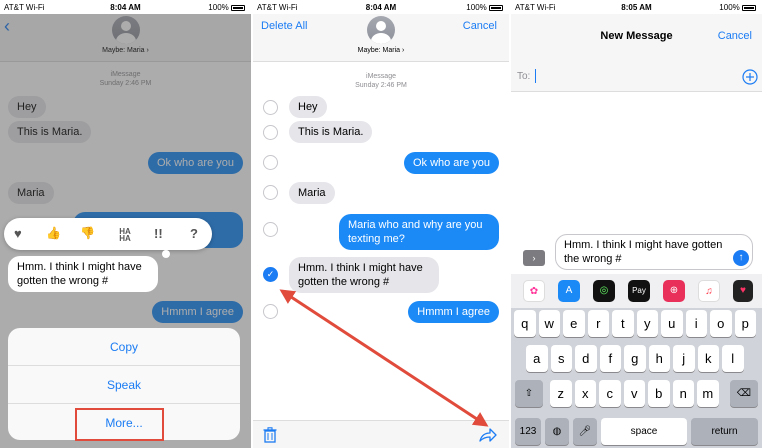 Image resolution: width=762 pixels, height=448 pixels. I want to click on delete-key: ⌫, so click(744, 393).